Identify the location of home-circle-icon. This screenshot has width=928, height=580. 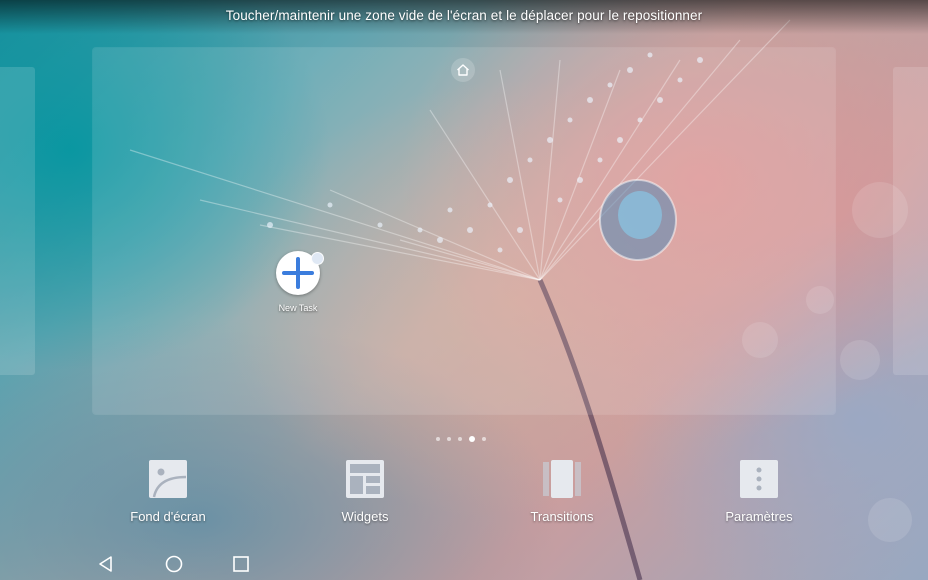
(174, 564).